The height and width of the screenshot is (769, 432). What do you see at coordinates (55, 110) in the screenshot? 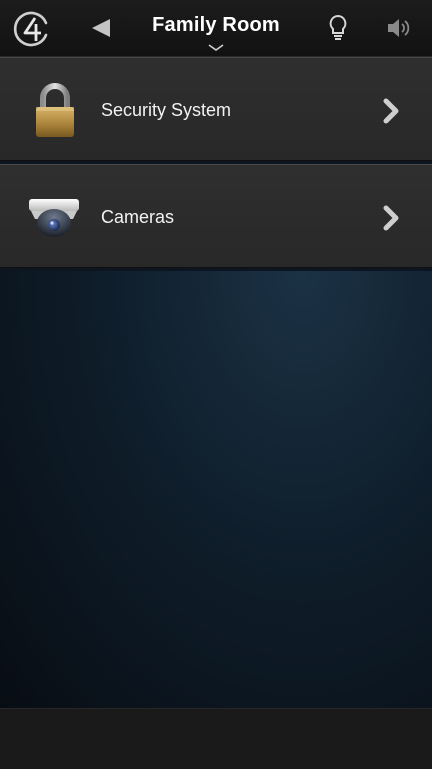
I see `padlock-icon` at bounding box center [55, 110].